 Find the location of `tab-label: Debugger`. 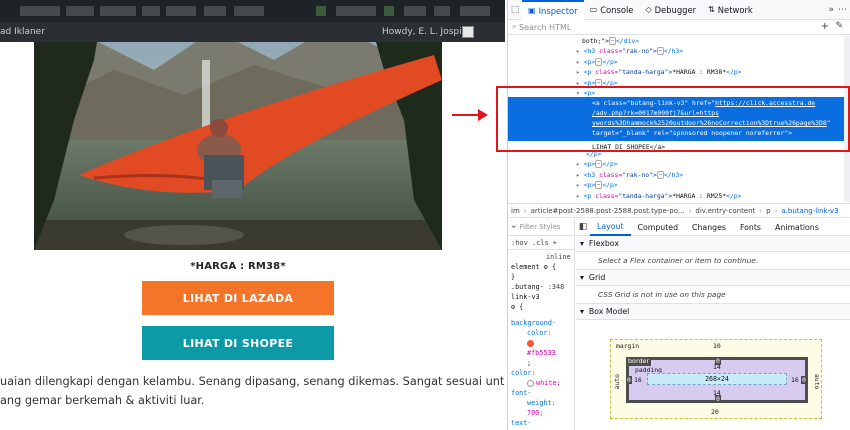

tab-label: Debugger is located at coordinates (675, 9).